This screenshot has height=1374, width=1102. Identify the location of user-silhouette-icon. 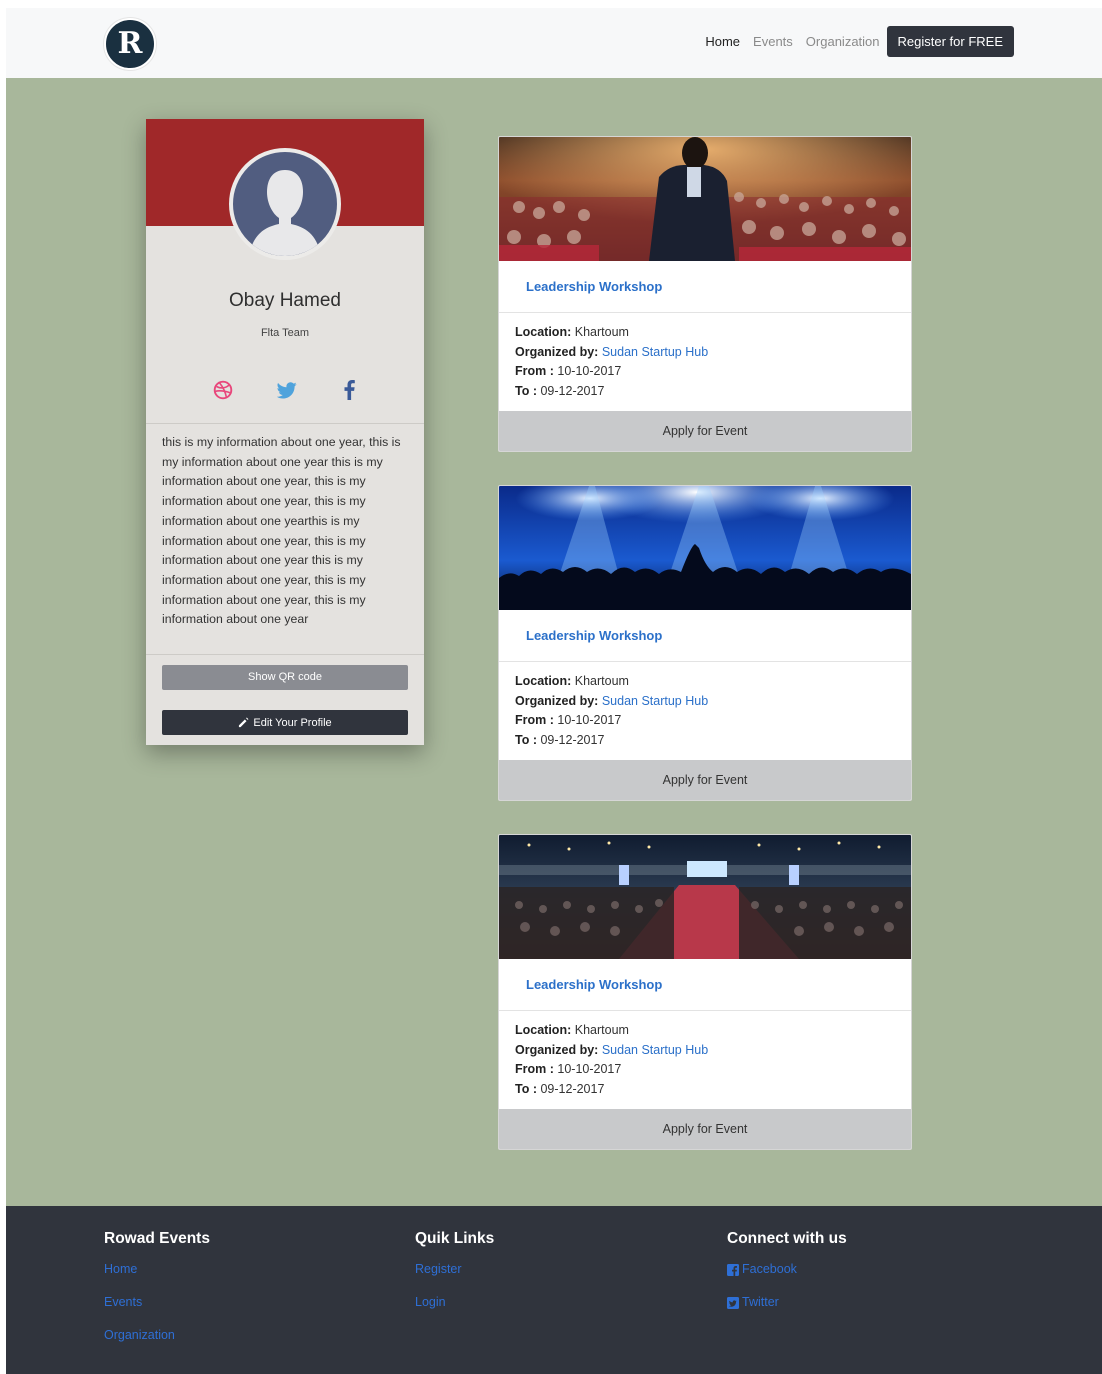
(285, 213).